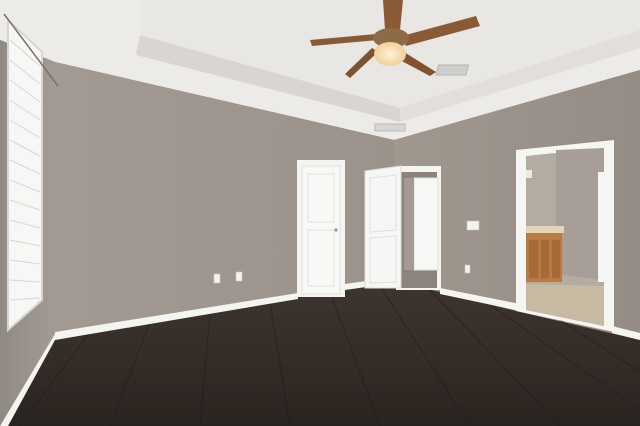 The width and height of the screenshot is (640, 426). What do you see at coordinates (390, 54) in the screenshot?
I see `fan-light` at bounding box center [390, 54].